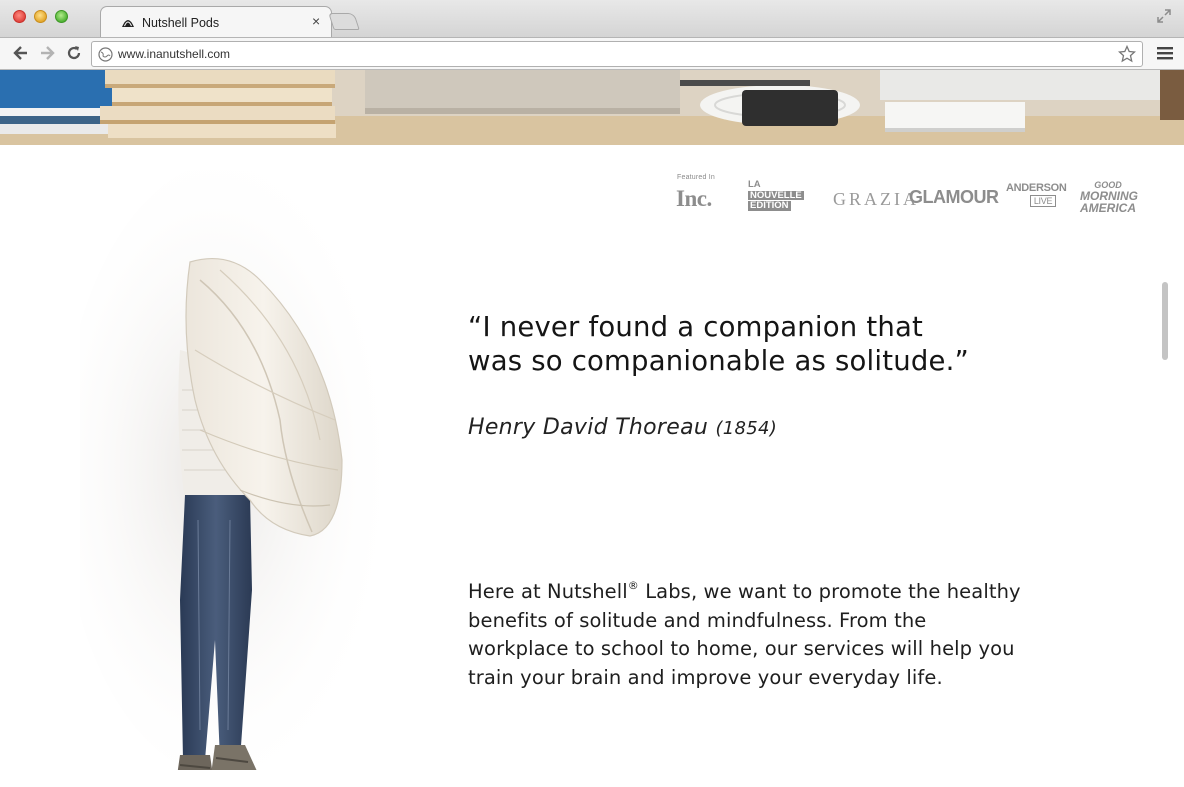 The width and height of the screenshot is (1184, 787). I want to click on browser-tab: Nutshell Pods ×, so click(216, 22).